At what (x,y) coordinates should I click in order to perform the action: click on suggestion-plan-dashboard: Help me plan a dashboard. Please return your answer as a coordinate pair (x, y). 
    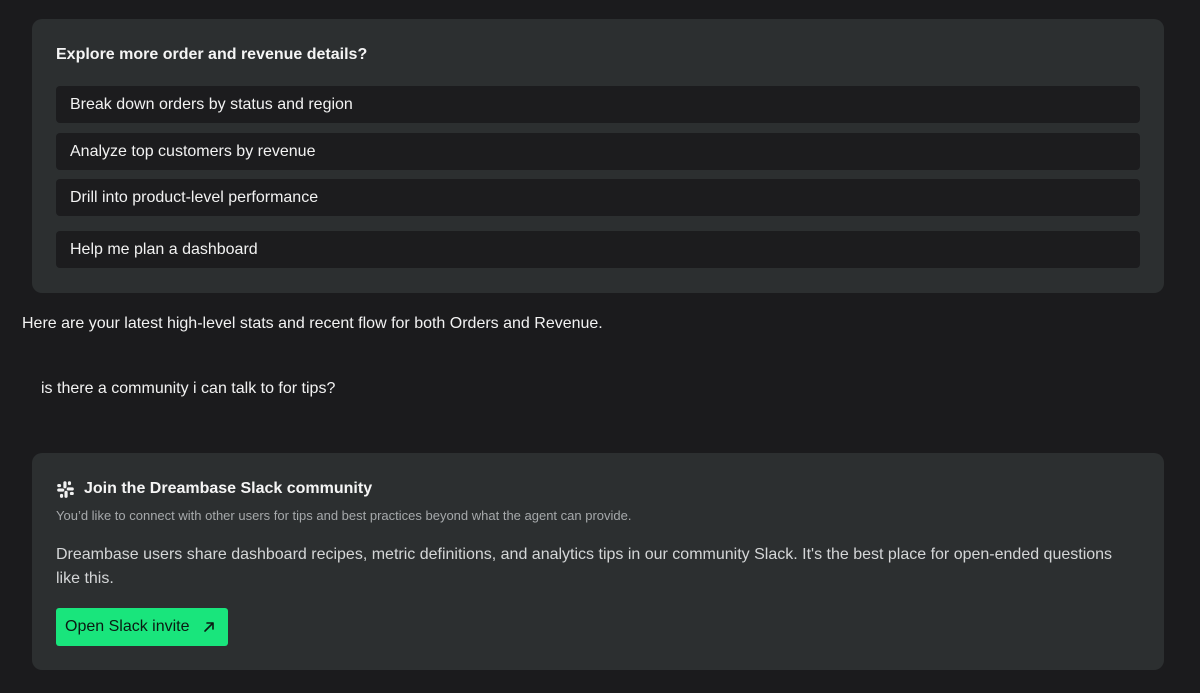
    Looking at the image, I should click on (598, 249).